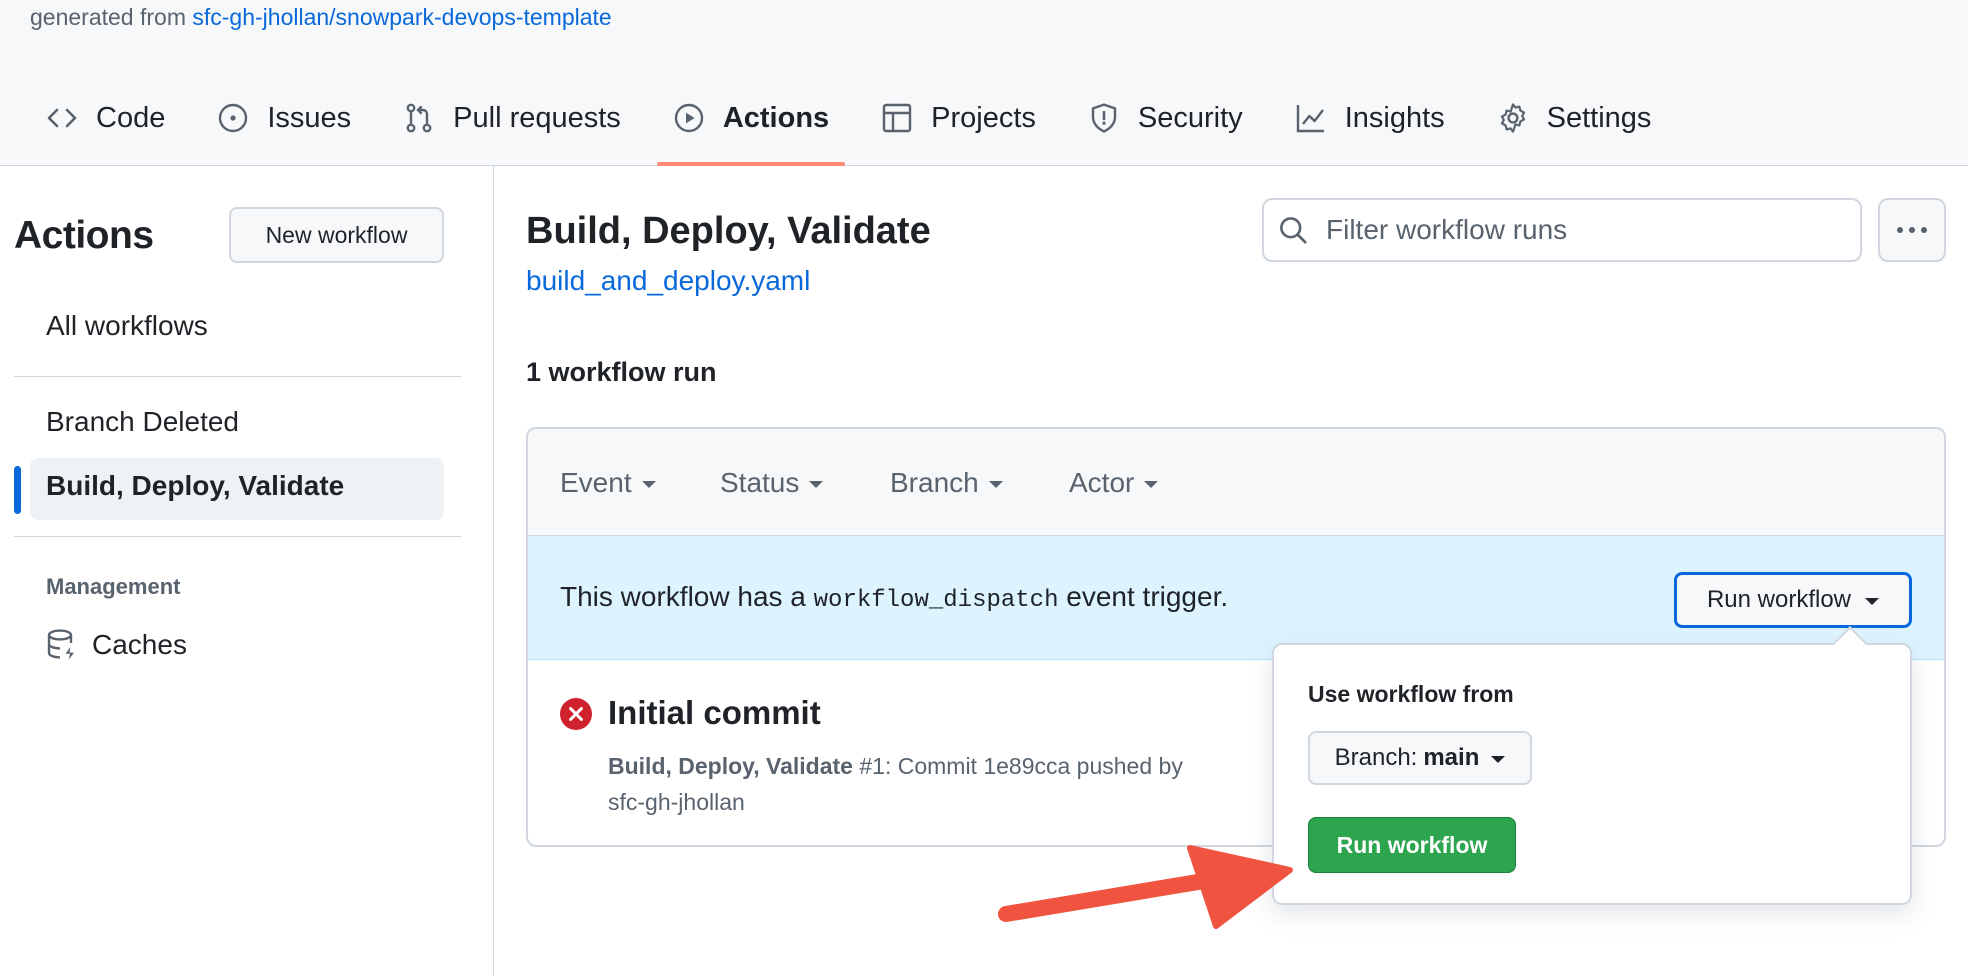 The height and width of the screenshot is (976, 1968). Describe the element at coordinates (1394, 117) in the screenshot. I see `tab-label: Insights` at that location.